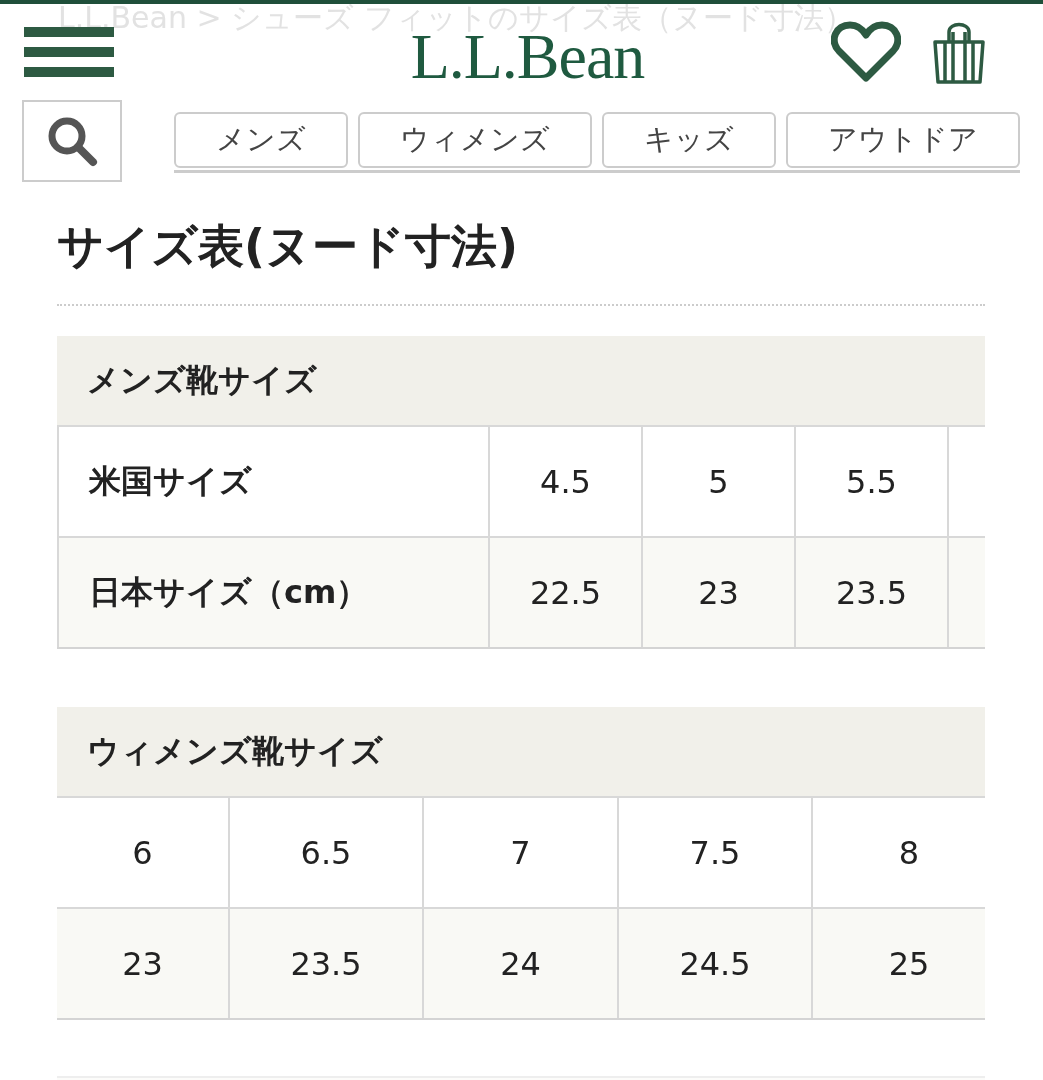 This screenshot has height=1080, width=1043. What do you see at coordinates (527, 57) in the screenshot?
I see `logo: L.L.Bean` at bounding box center [527, 57].